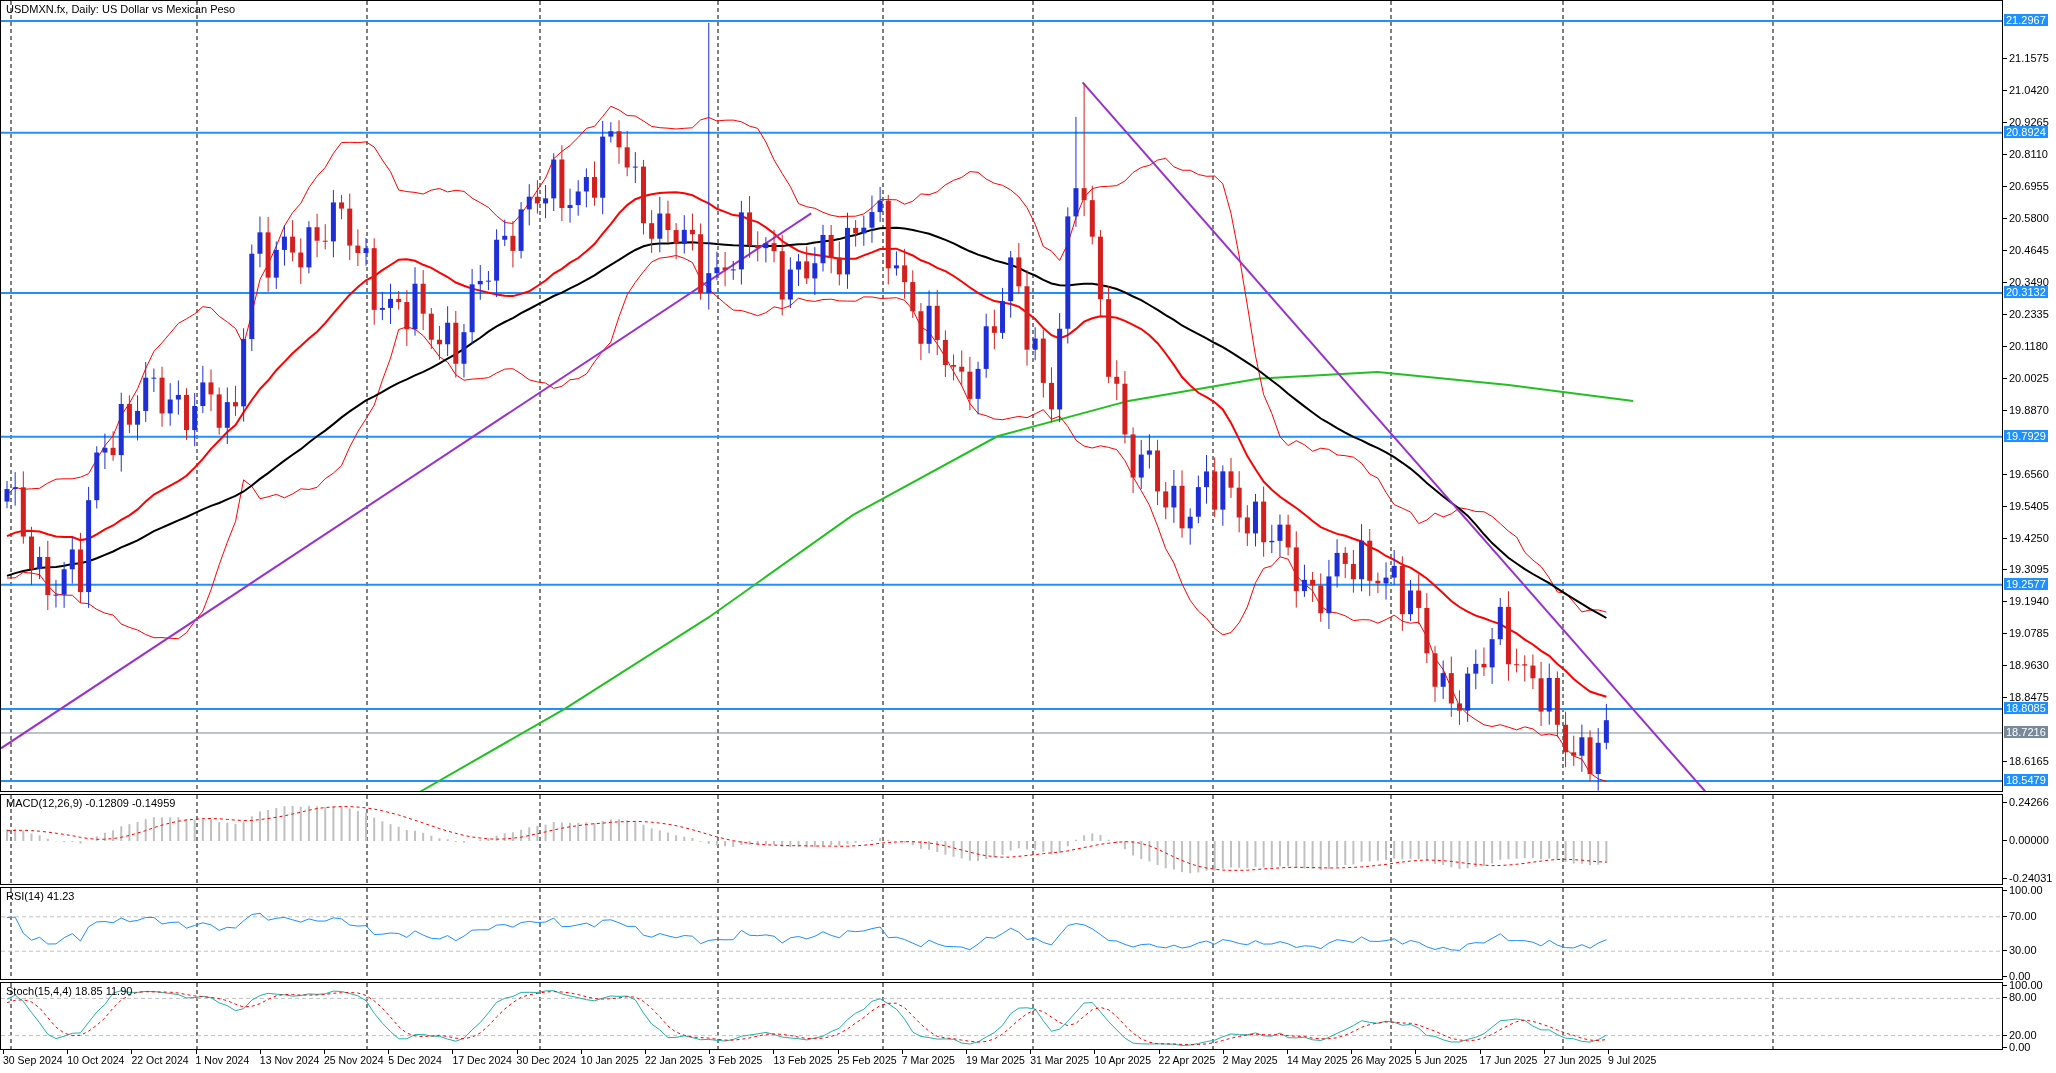  What do you see at coordinates (2026, 58) in the screenshot?
I see `price-axis-label: 21.1575` at bounding box center [2026, 58].